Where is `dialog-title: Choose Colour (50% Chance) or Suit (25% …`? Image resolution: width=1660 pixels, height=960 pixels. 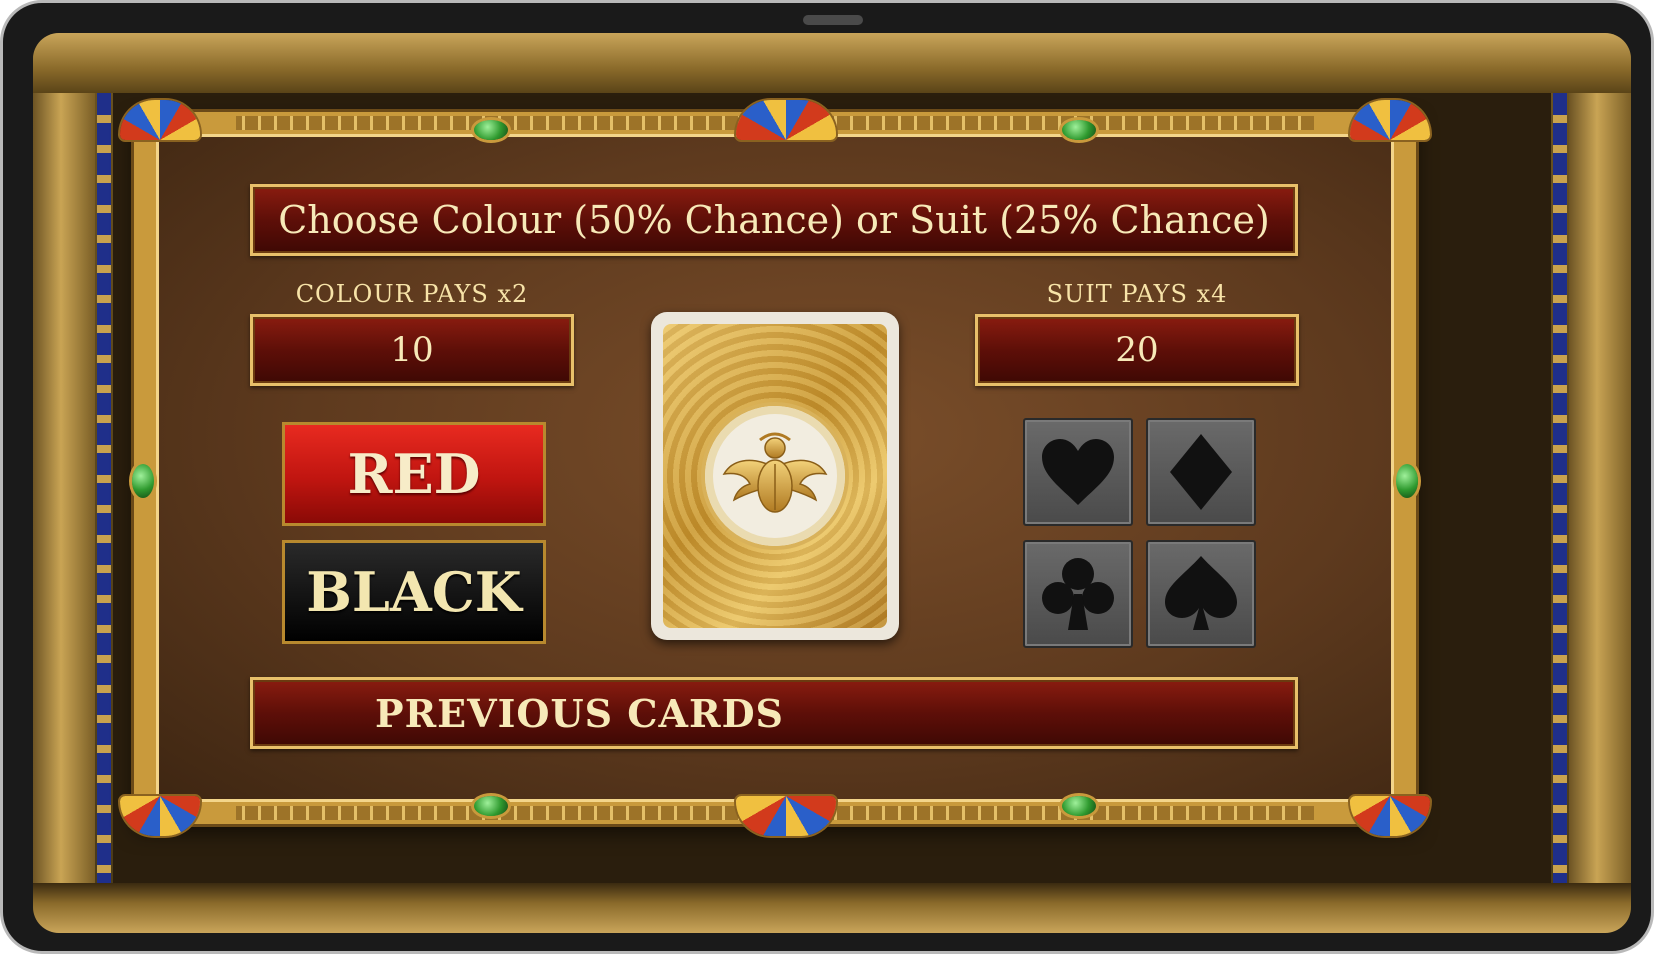
dialog-title: Choose Colour (50% Chance) or Suit (25% … is located at coordinates (774, 220).